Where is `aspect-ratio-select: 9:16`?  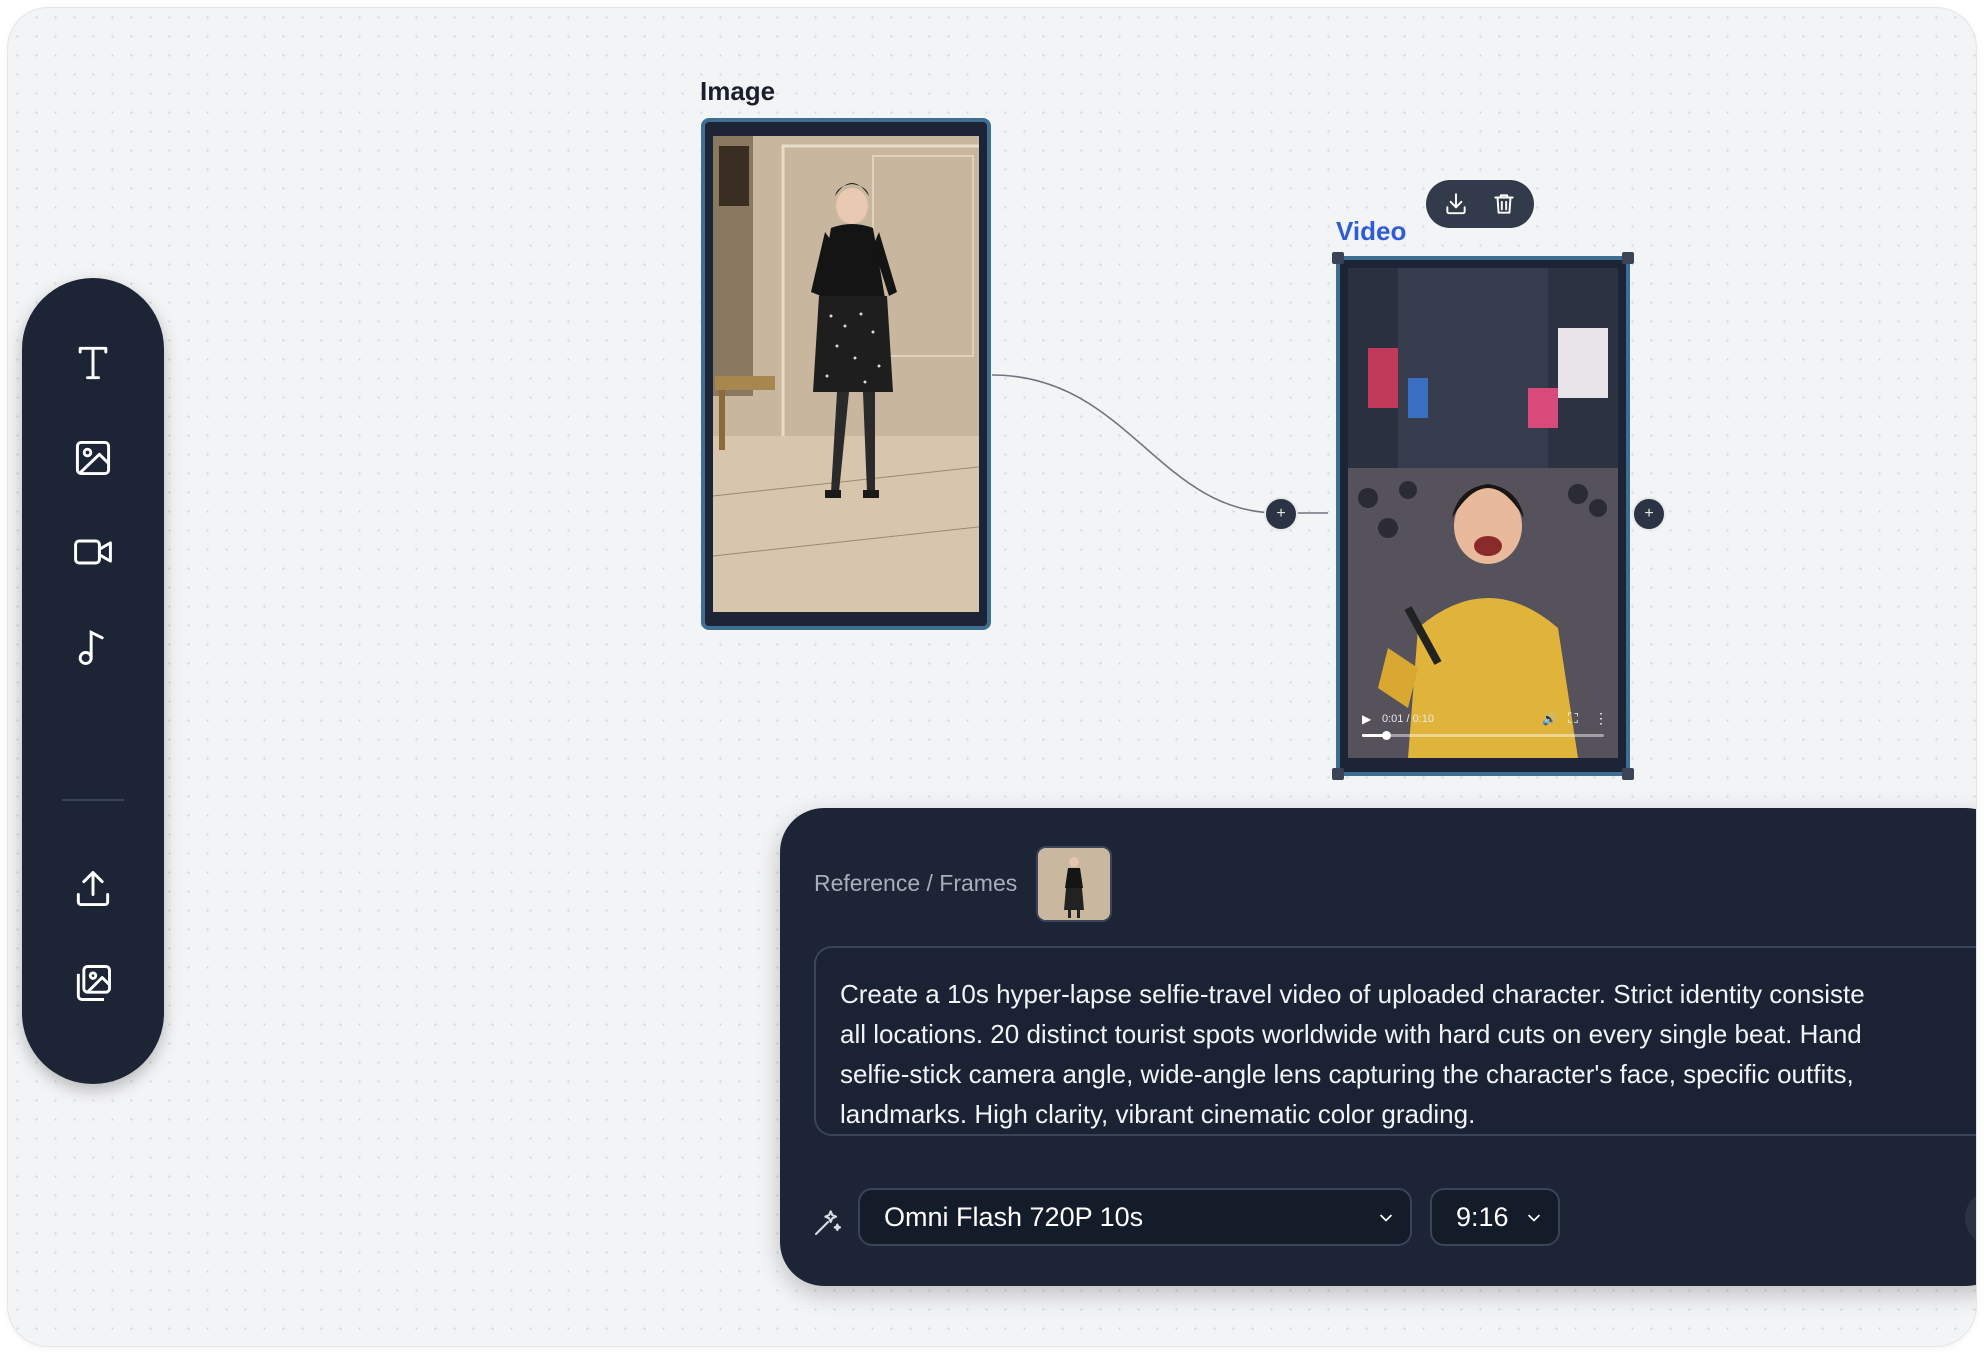
aspect-ratio-select: 9:16 is located at coordinates (1495, 1217).